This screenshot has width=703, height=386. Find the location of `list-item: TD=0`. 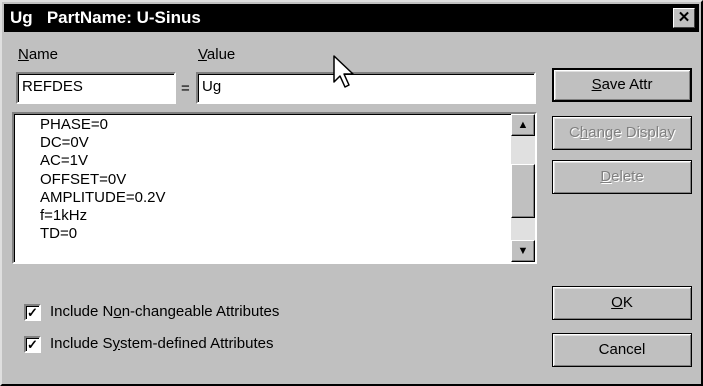

list-item: TD=0 is located at coordinates (102, 234).